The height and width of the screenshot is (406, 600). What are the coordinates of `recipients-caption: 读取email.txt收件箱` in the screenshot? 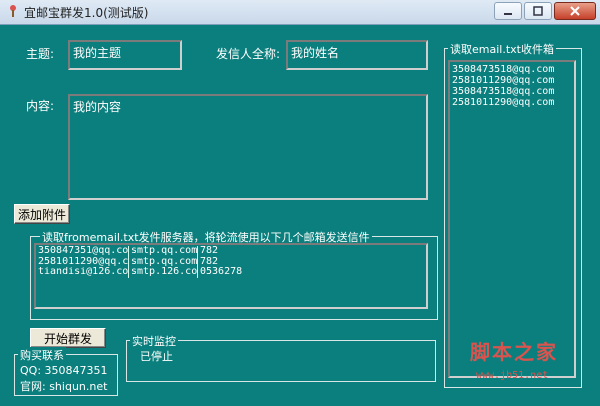 It's located at (502, 49).